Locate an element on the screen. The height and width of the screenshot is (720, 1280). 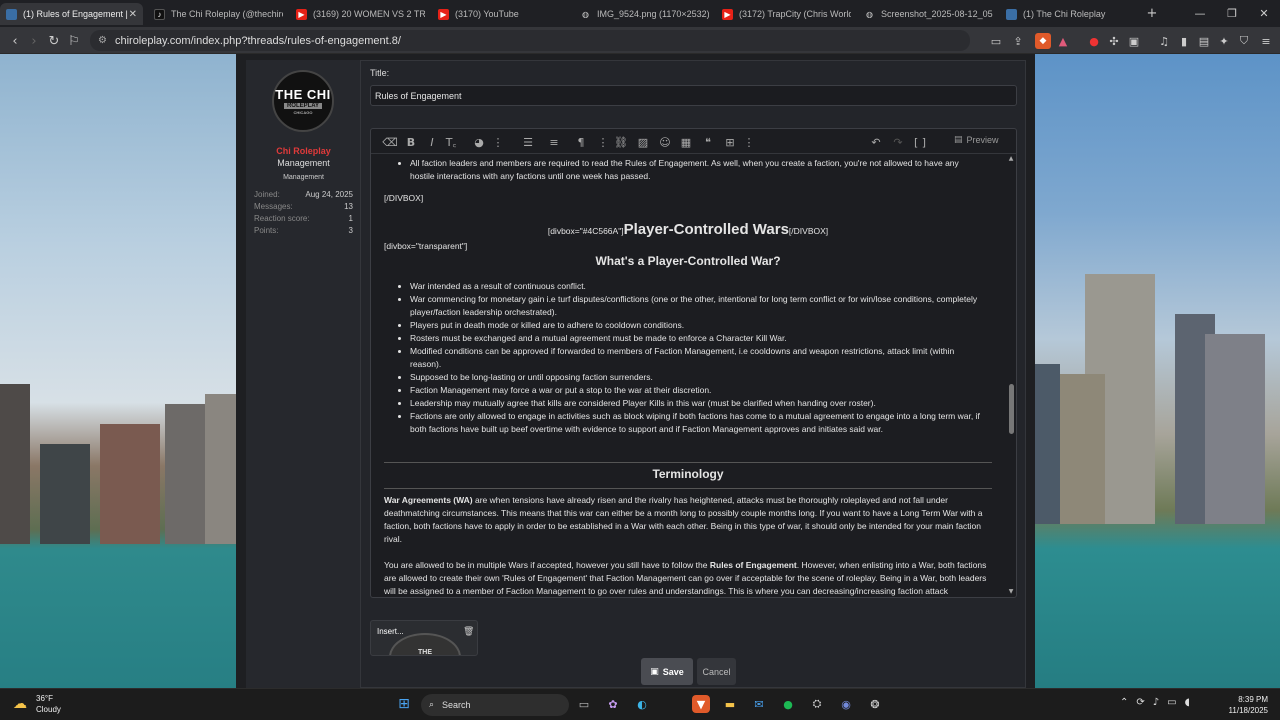
menu-icon: ≡ is located at coordinates (1266, 41).